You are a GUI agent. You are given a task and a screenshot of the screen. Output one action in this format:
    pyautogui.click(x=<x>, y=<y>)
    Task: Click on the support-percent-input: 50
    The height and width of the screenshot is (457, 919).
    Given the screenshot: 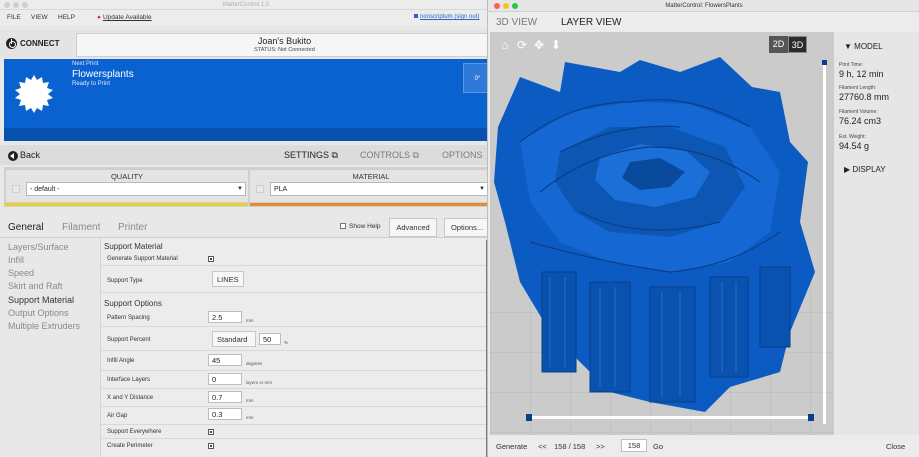 What is the action you would take?
    pyautogui.click(x=270, y=339)
    